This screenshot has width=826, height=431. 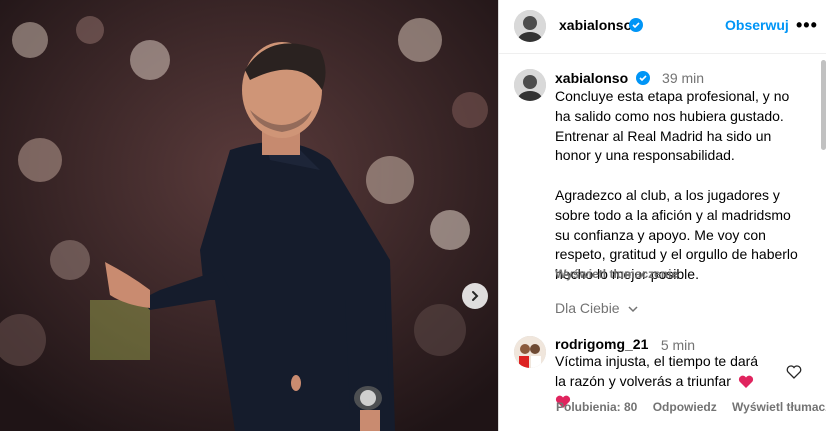 I want to click on author-avatar, so click(x=530, y=26).